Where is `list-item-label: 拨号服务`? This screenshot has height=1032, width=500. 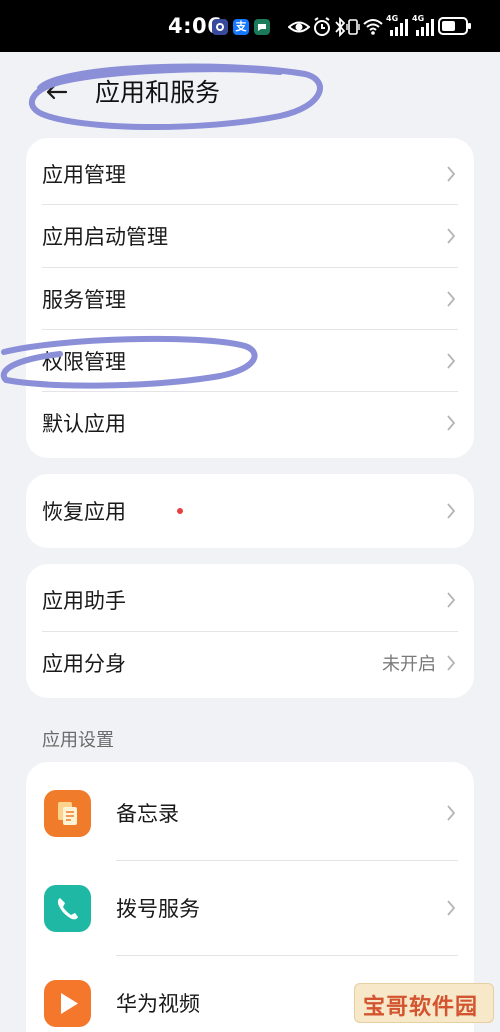 list-item-label: 拨号服务 is located at coordinates (158, 909).